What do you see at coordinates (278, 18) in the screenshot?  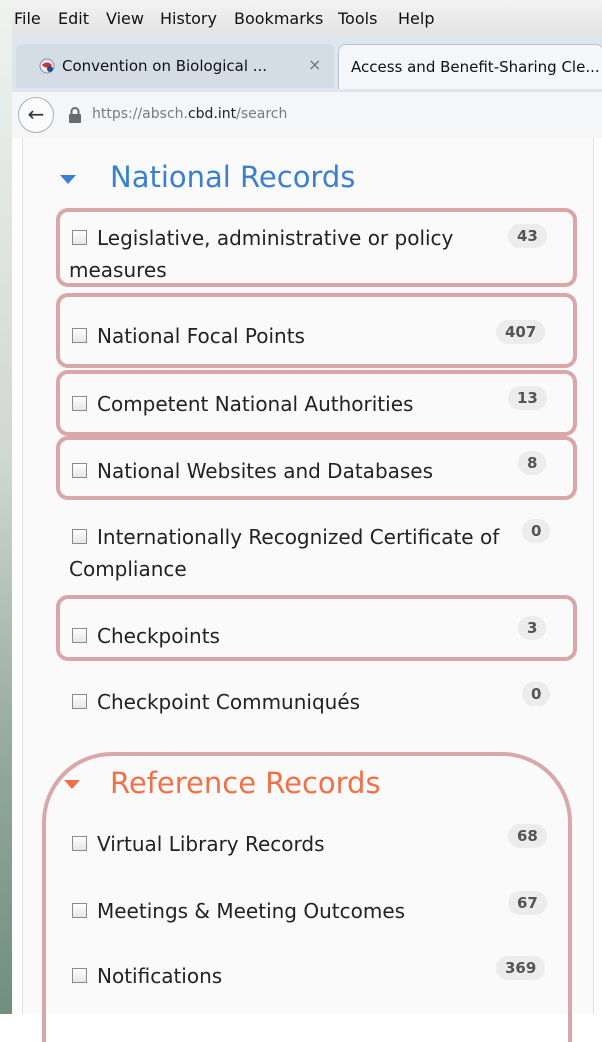 I see `menu-bookmarks: Bookmarks` at bounding box center [278, 18].